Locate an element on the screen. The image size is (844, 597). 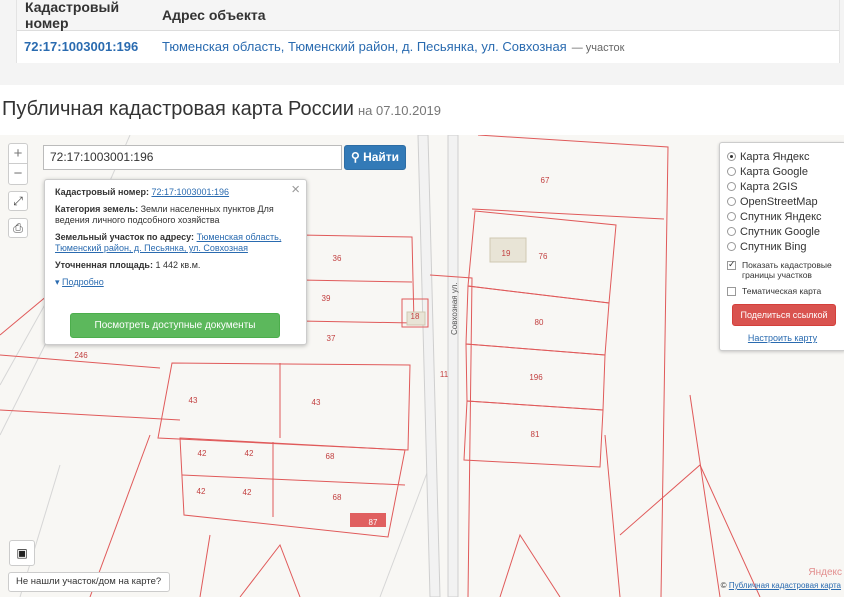
search-input: 72:17:1003001:196 is located at coordinates (192, 157).